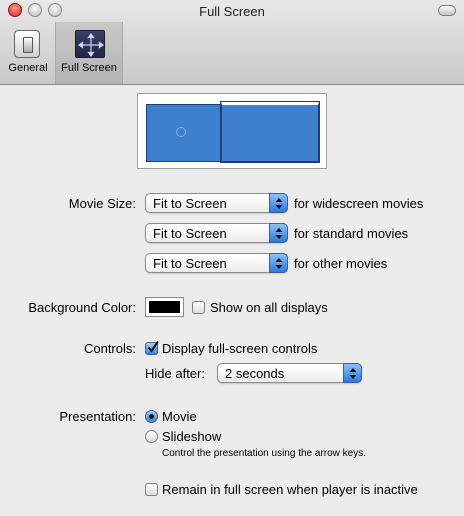 Image resolution: width=464 pixels, height=516 pixels. I want to click on movie-size-widescreen-popup: Fit to Screen, so click(216, 203).